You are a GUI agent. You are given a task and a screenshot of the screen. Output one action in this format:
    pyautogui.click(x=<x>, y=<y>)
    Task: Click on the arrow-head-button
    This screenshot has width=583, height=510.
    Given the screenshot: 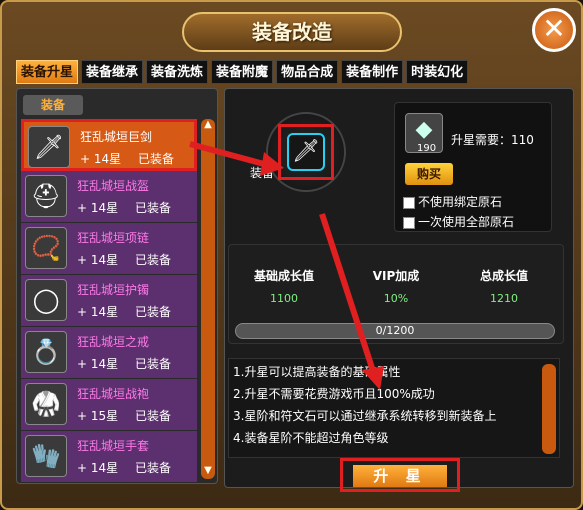 What is the action you would take?
    pyautogui.click(x=373, y=378)
    